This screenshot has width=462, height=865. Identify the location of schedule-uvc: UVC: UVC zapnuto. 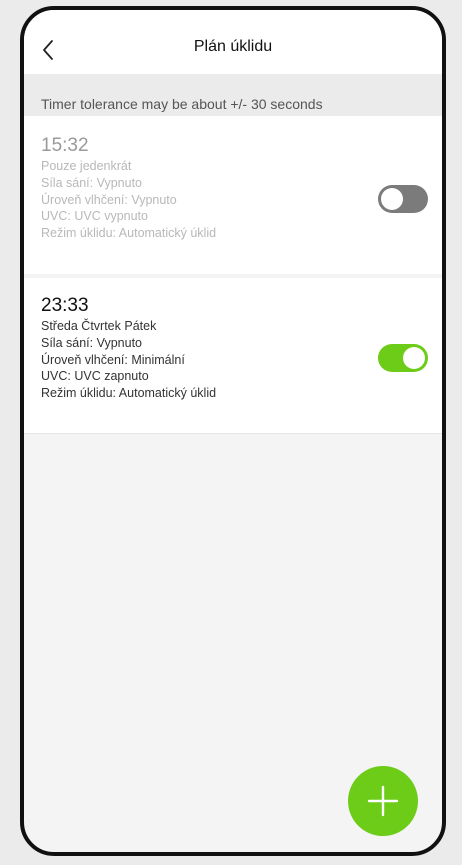
(95, 376).